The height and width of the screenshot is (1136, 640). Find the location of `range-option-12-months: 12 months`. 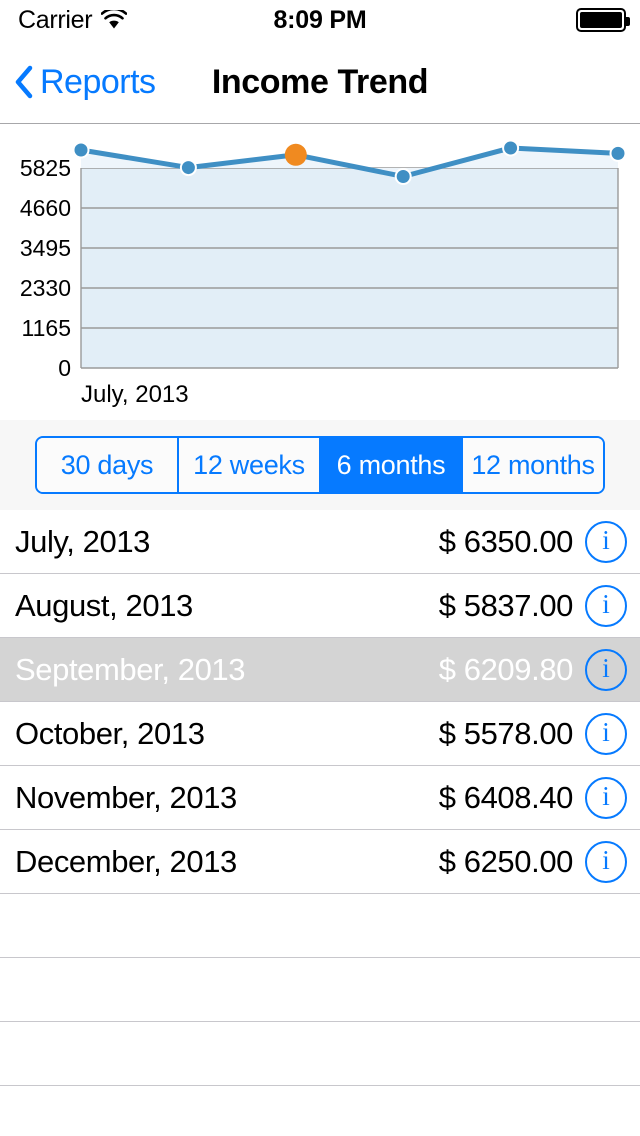

range-option-12-months: 12 months is located at coordinates (532, 465).